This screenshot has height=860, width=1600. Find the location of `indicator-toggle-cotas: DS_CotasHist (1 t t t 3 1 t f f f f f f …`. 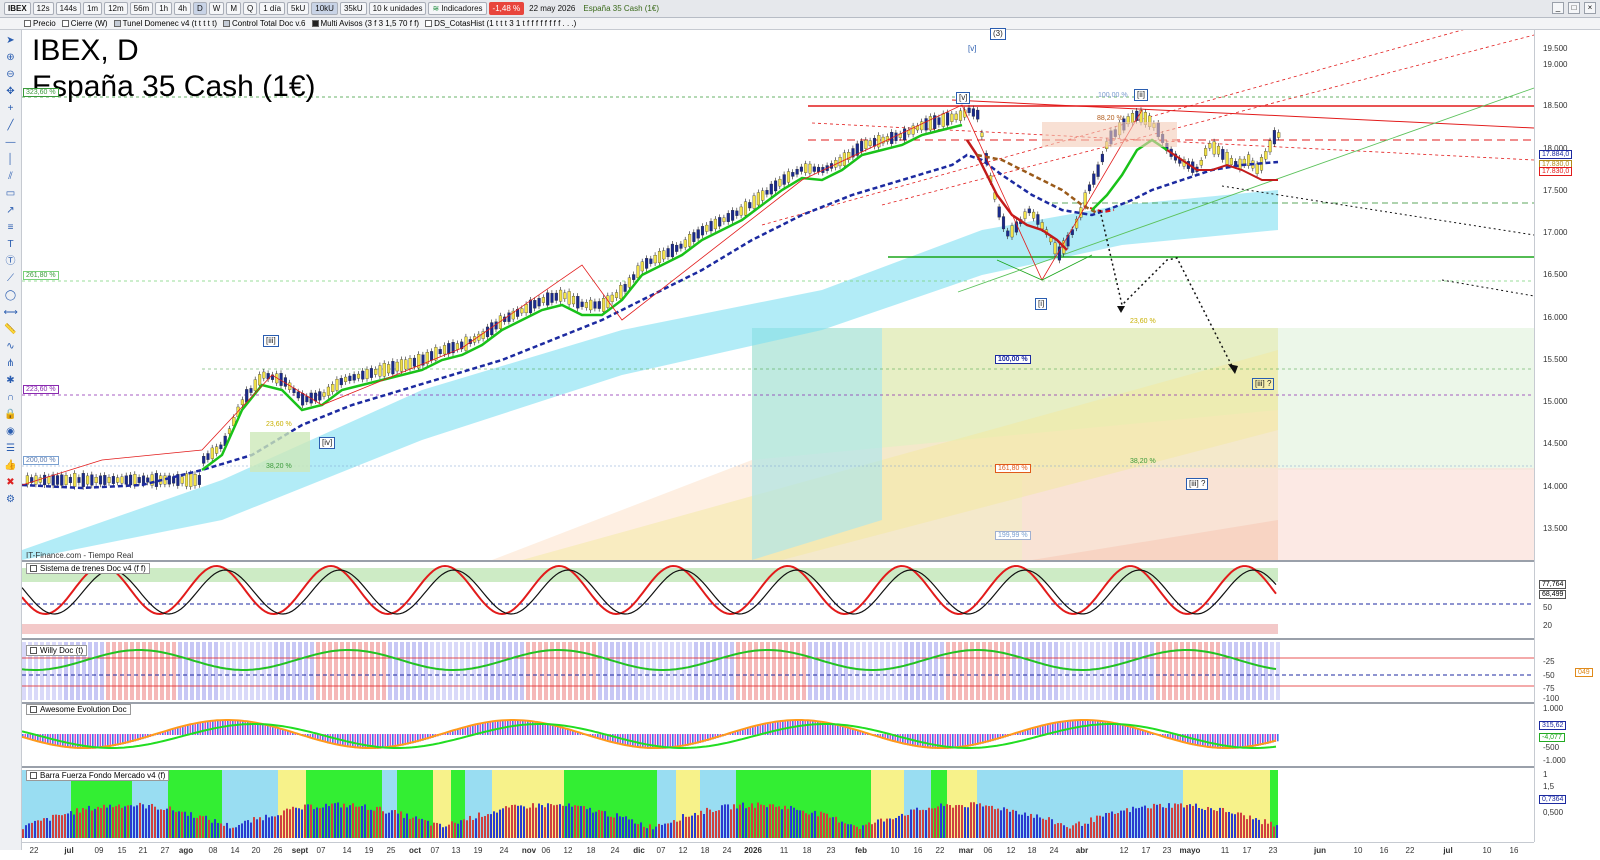

indicator-toggle-cotas: DS_CotasHist (1 t t t 3 1 t f f f f f f … is located at coordinates (500, 23).